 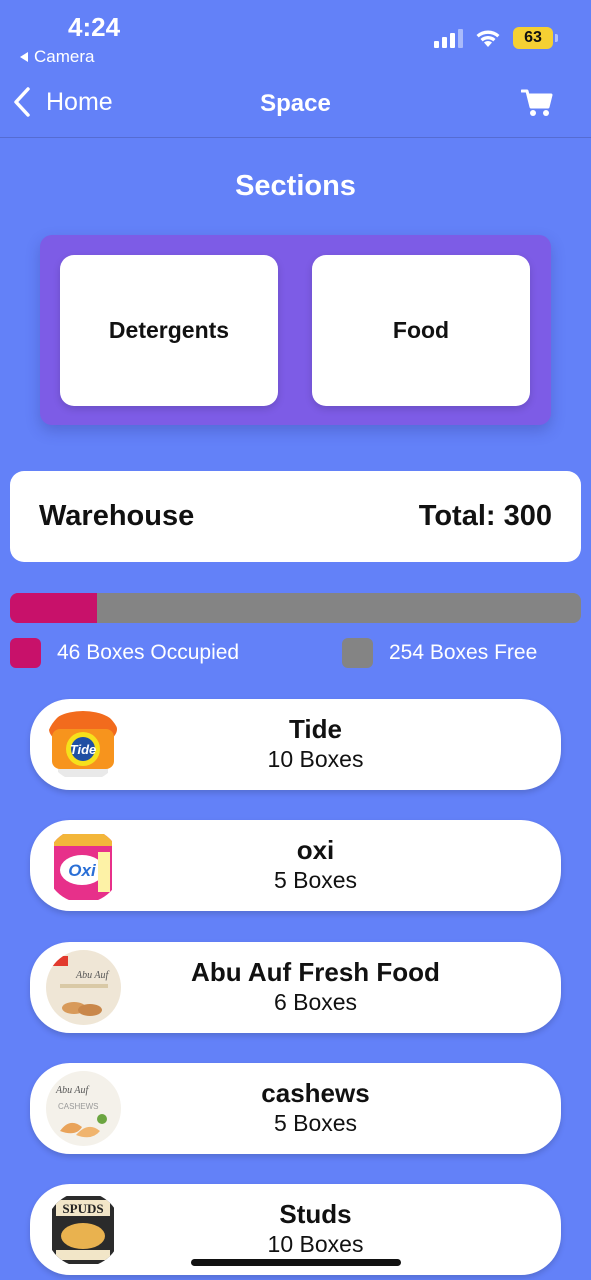 I want to click on signal-icon, so click(x=448, y=38).